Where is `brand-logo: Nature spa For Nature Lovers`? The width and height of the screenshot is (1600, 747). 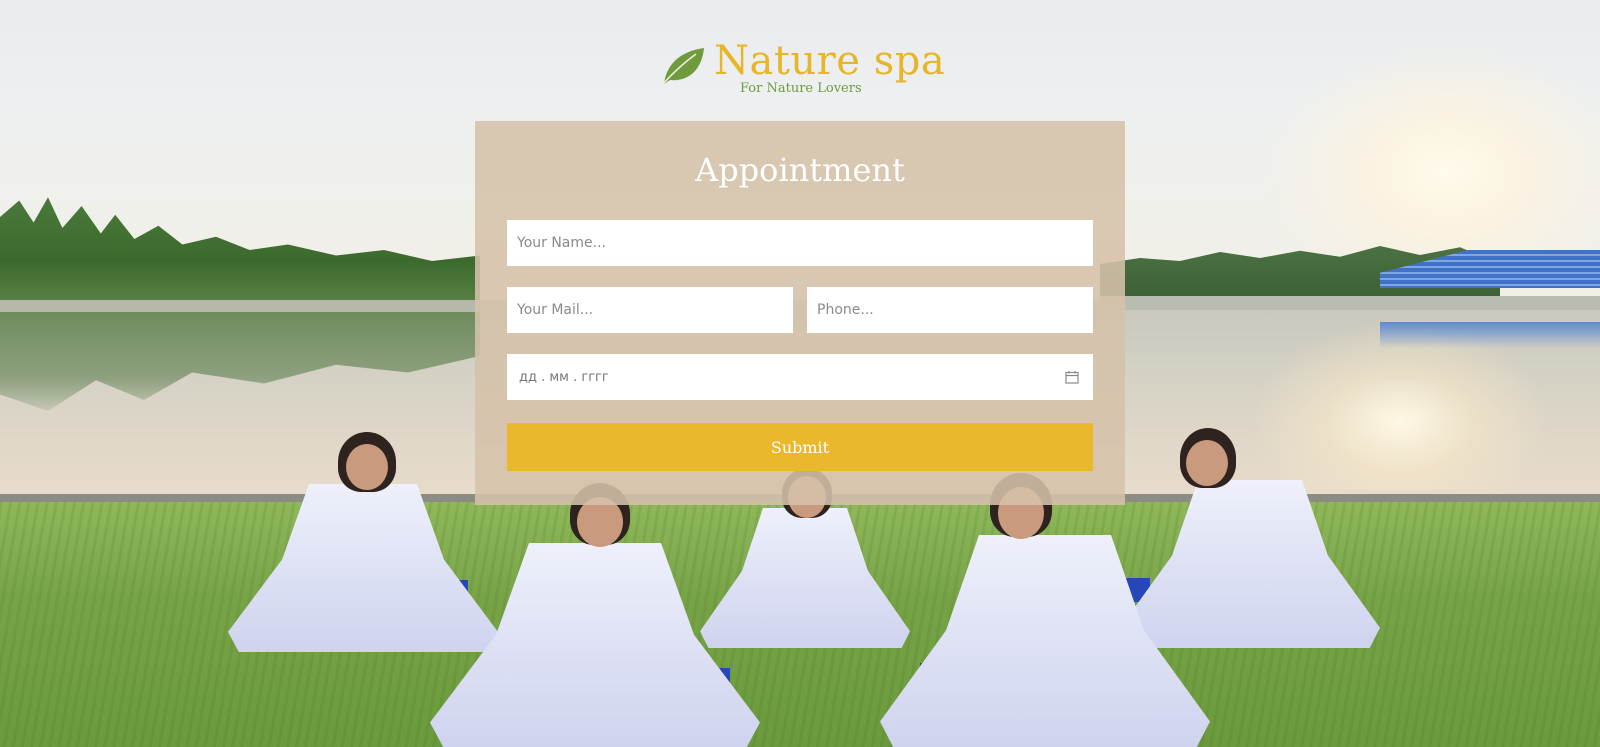
brand-logo: Nature spa For Nature Lovers is located at coordinates (802, 69).